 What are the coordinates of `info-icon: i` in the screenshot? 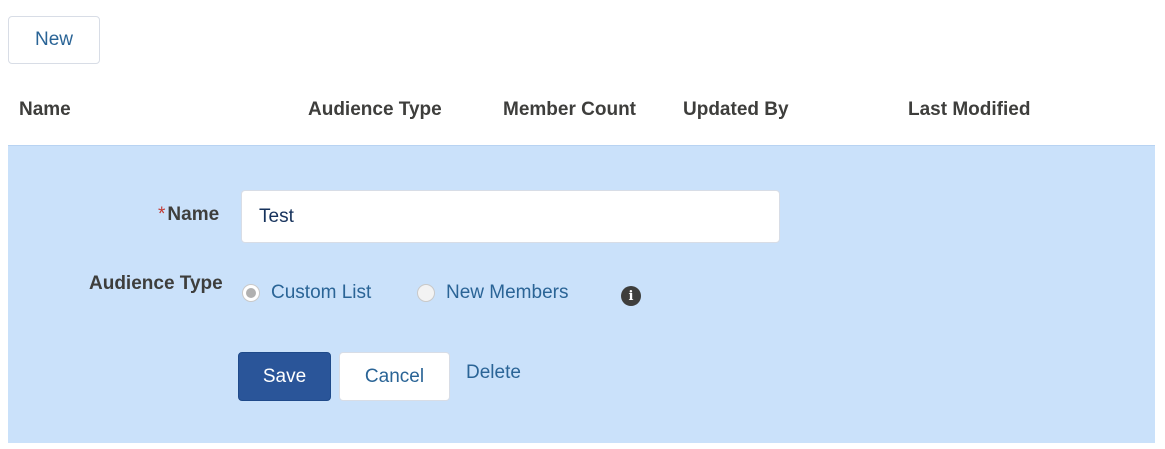 It's located at (631, 296).